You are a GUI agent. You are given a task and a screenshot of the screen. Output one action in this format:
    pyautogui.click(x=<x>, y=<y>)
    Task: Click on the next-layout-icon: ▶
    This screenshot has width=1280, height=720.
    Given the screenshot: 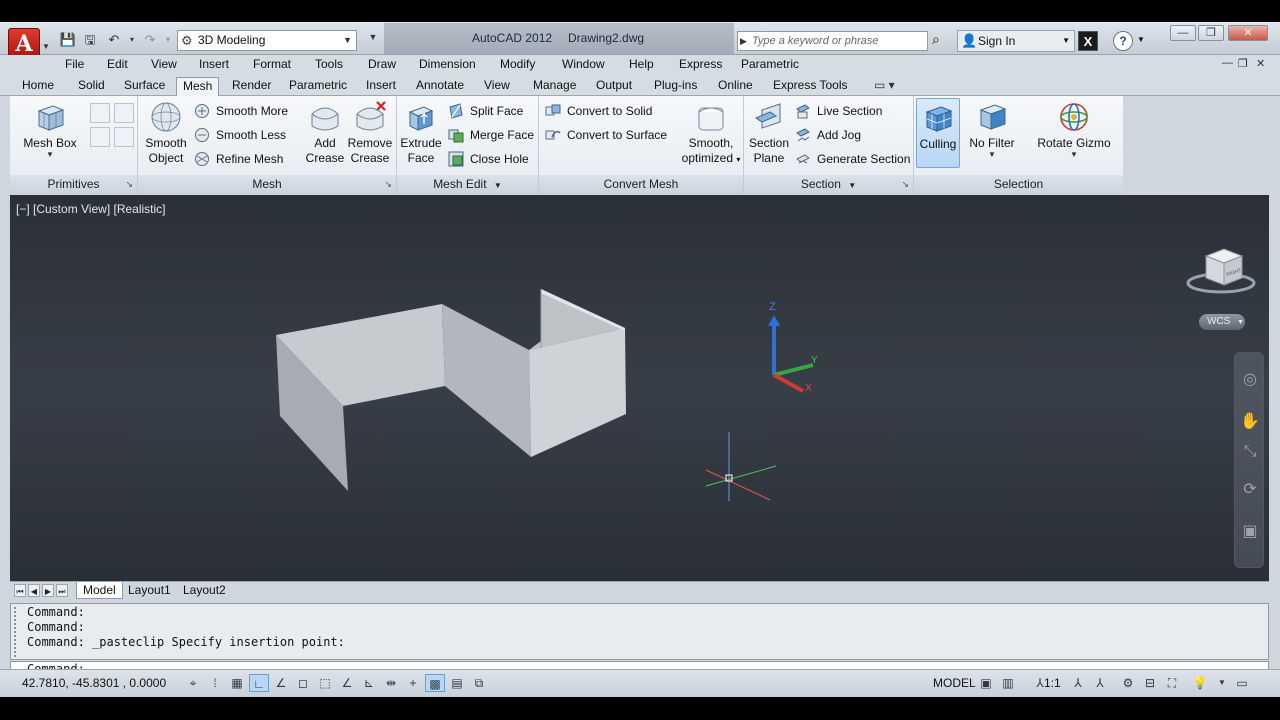 What is the action you would take?
    pyautogui.click(x=48, y=590)
    